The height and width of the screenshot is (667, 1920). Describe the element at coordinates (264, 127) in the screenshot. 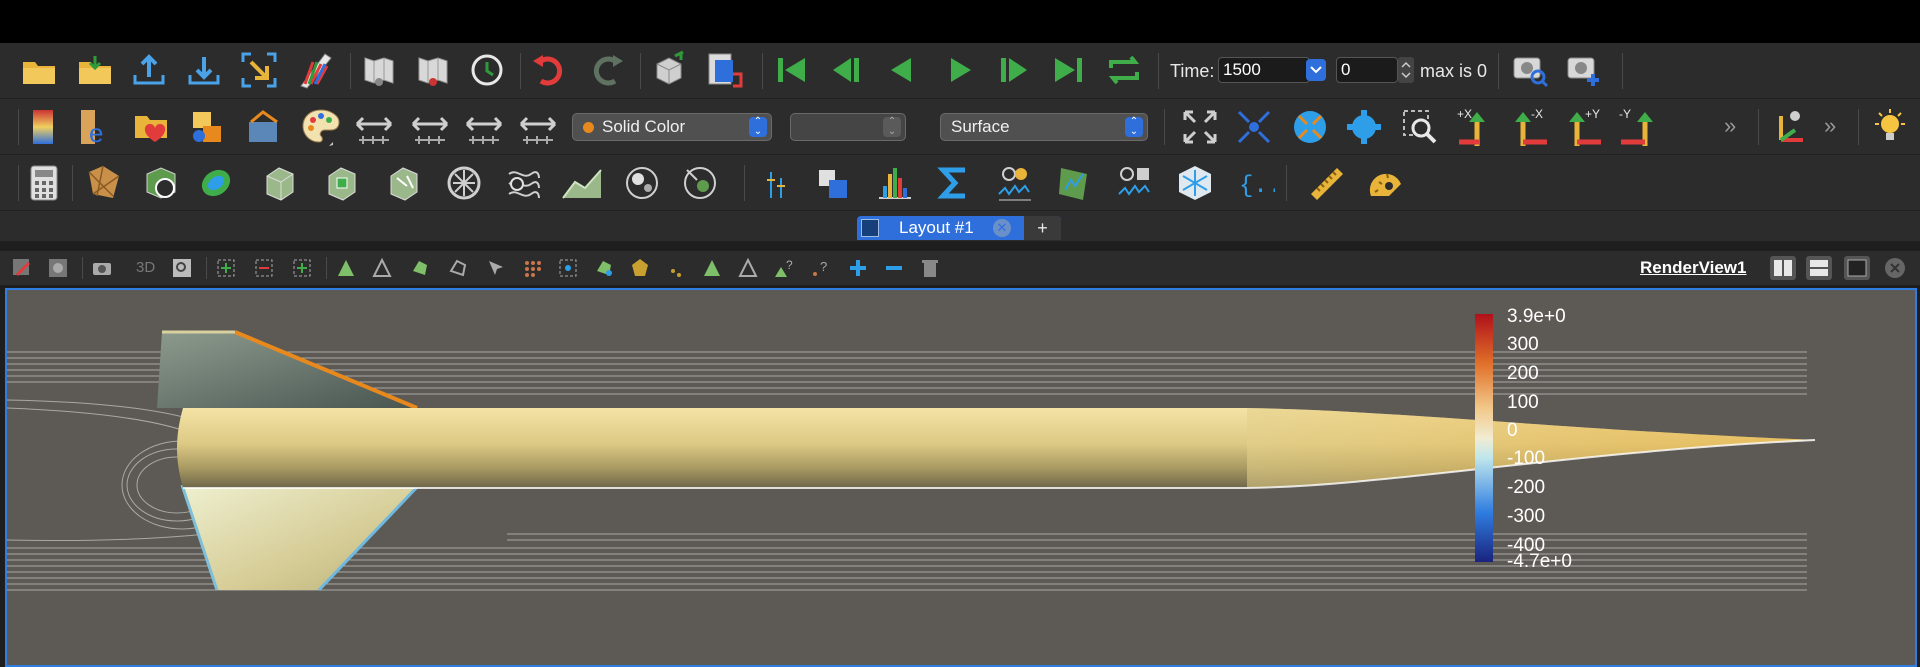

I see `rescale-visible-icon` at that location.